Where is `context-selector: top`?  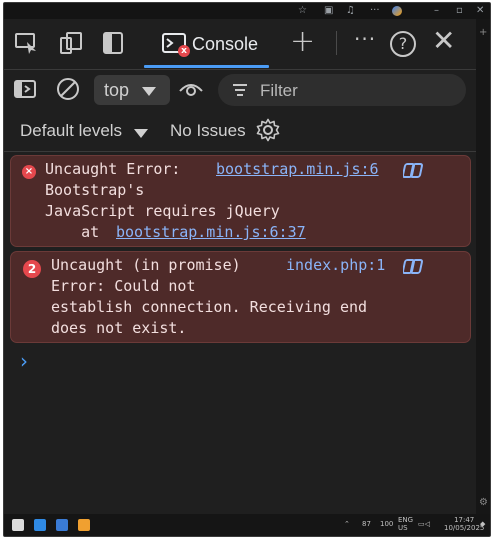
context-selector: top is located at coordinates (132, 90).